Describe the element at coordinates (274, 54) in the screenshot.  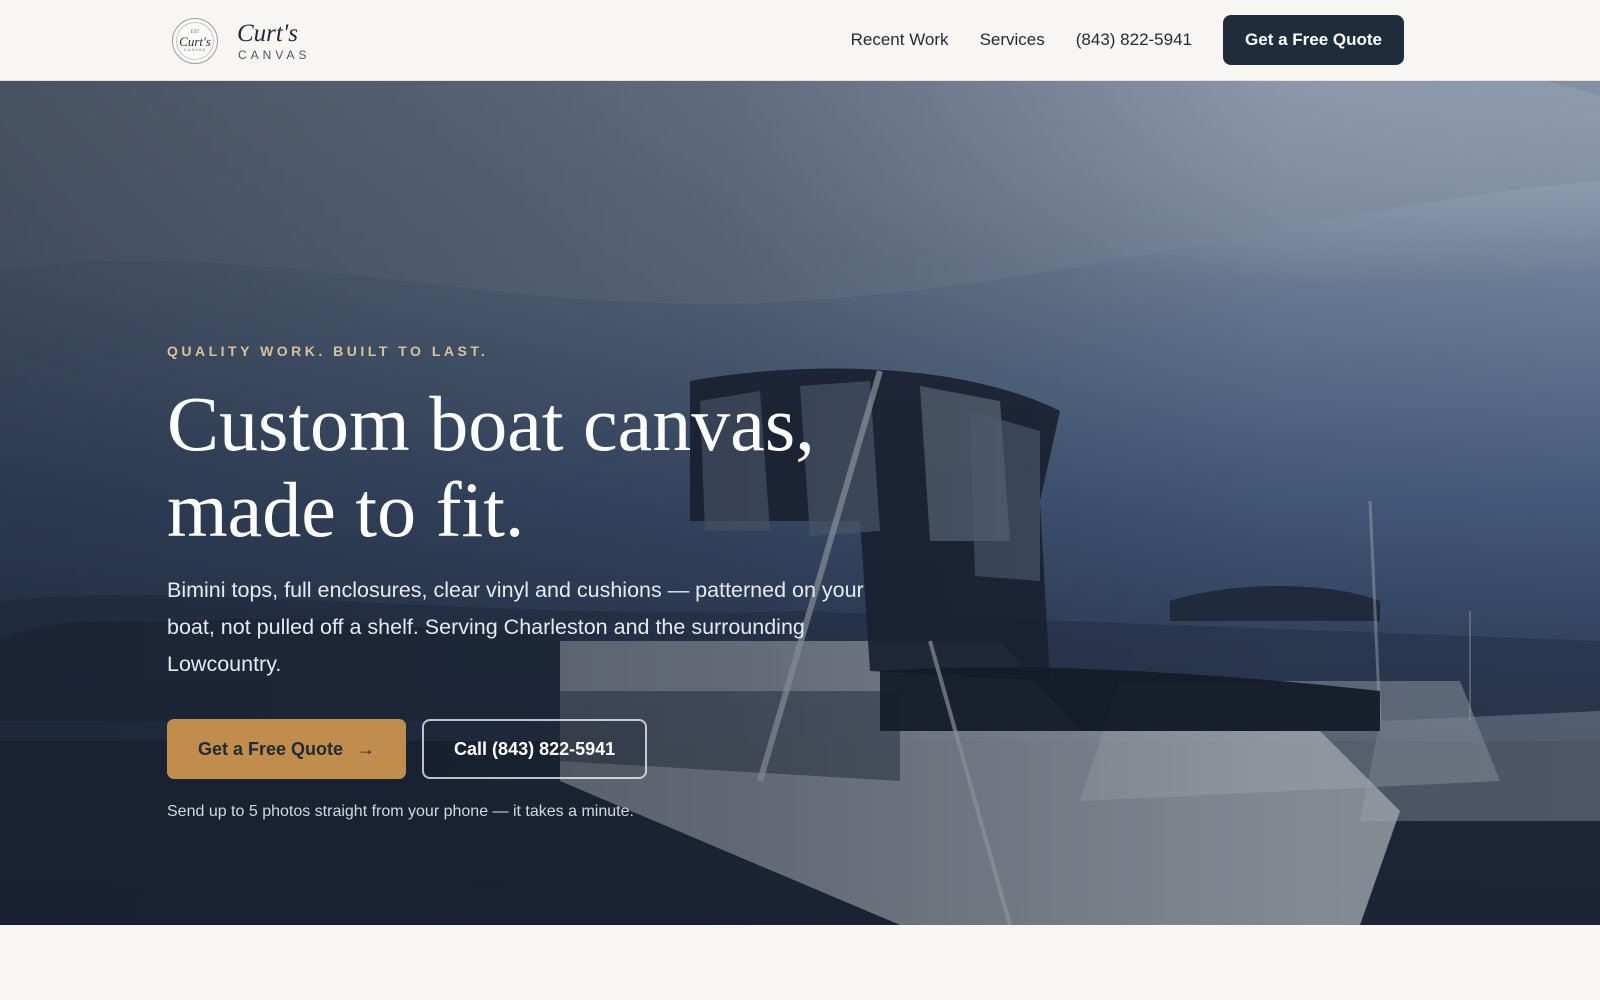
I see `brand-tagline: CANVAS` at that location.